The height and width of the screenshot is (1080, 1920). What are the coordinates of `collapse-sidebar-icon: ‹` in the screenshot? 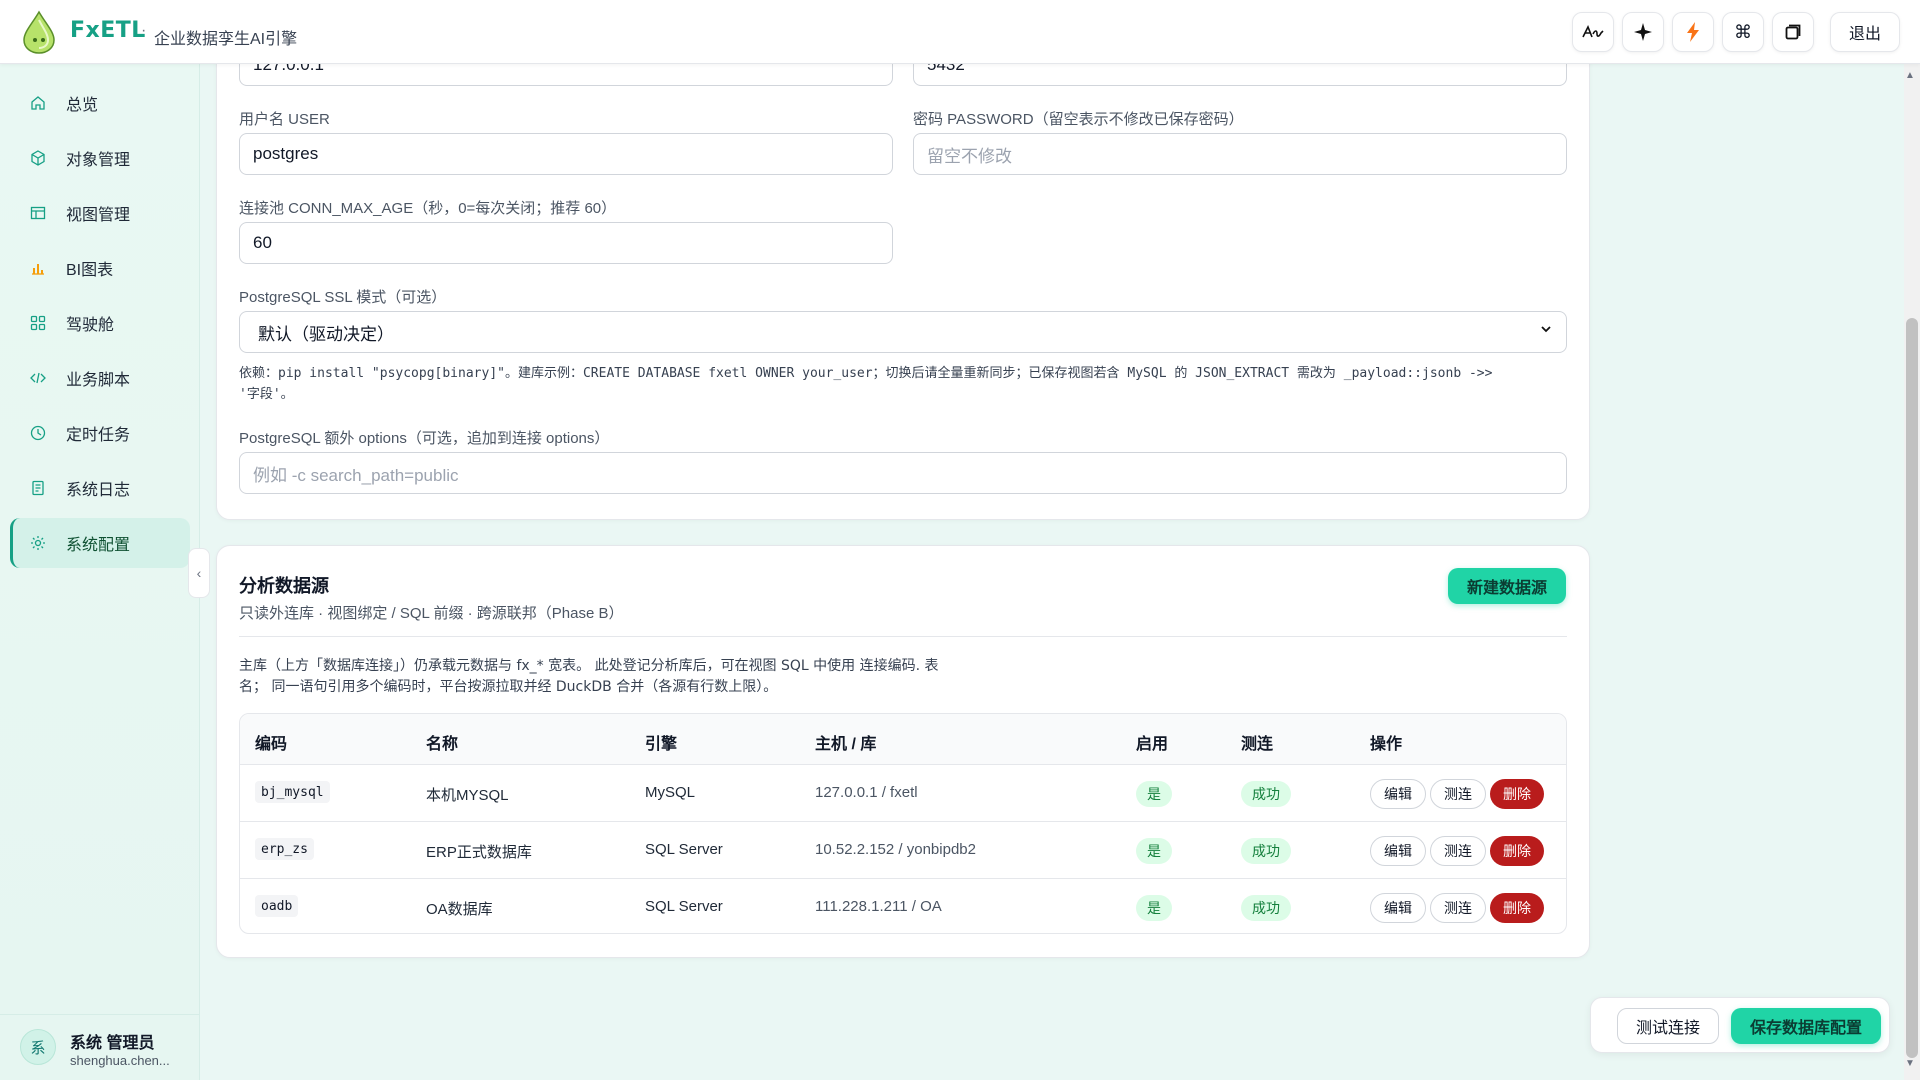 It's located at (199, 573).